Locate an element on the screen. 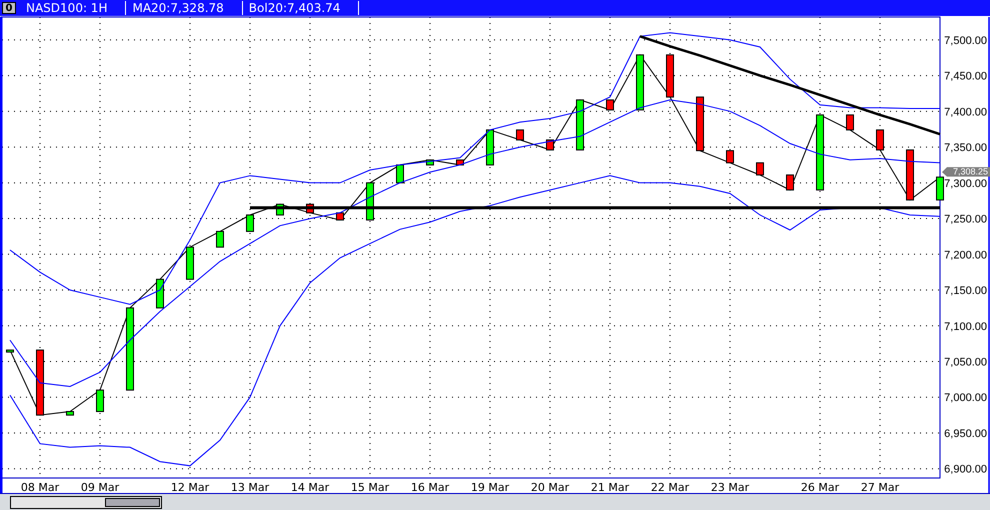 The height and width of the screenshot is (510, 990). x-axis-label: 20 Mar is located at coordinates (550, 487).